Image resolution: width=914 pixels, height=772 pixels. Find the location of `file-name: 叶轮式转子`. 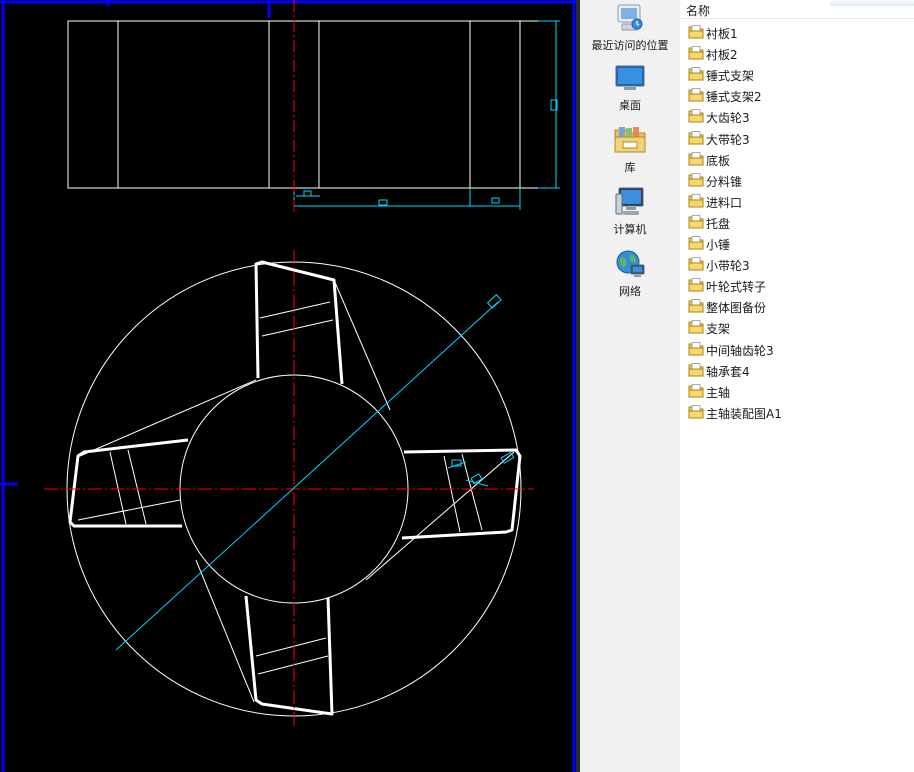

file-name: 叶轮式转子 is located at coordinates (736, 287).